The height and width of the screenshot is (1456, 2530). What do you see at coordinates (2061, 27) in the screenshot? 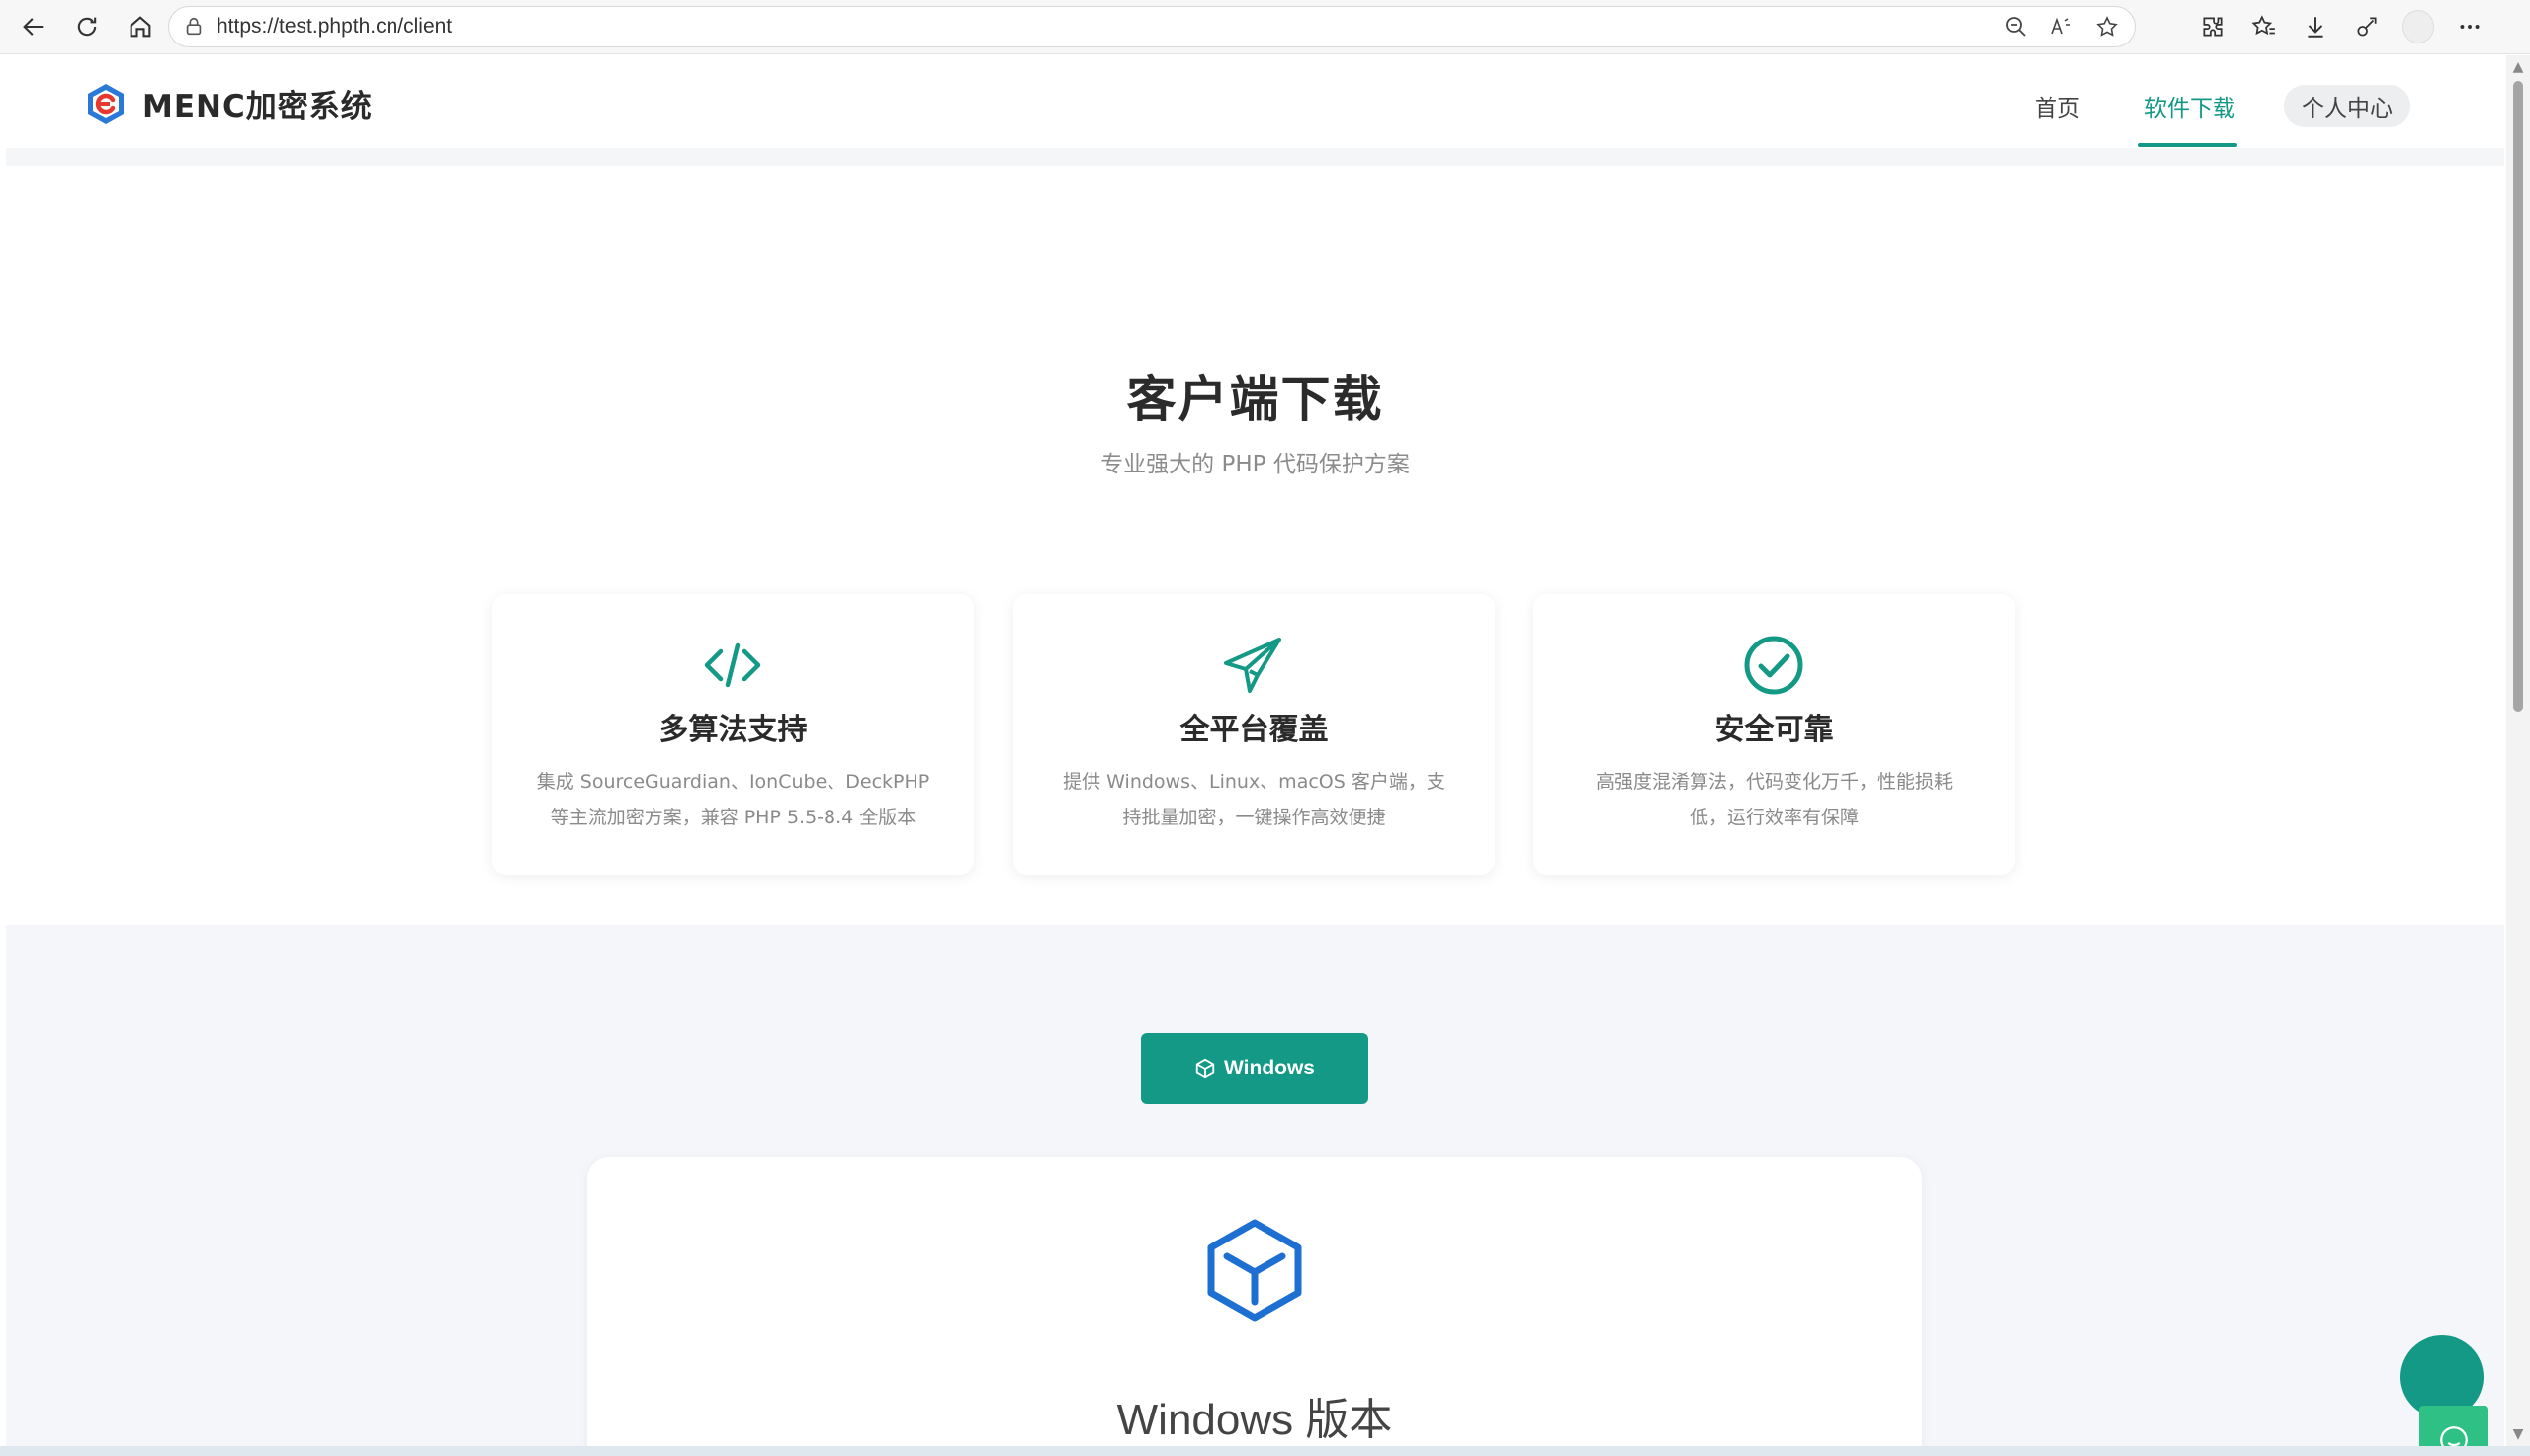
I see `read-aloud-icon` at bounding box center [2061, 27].